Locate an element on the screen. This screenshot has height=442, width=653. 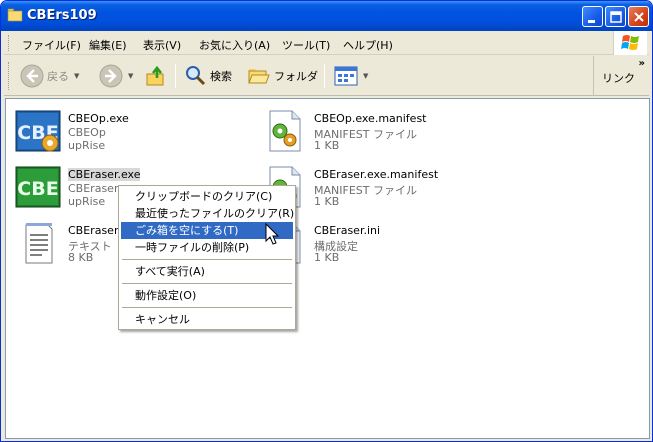
file-item: CBE CBEOp.exe CBEOp upRise is located at coordinates (125, 126).